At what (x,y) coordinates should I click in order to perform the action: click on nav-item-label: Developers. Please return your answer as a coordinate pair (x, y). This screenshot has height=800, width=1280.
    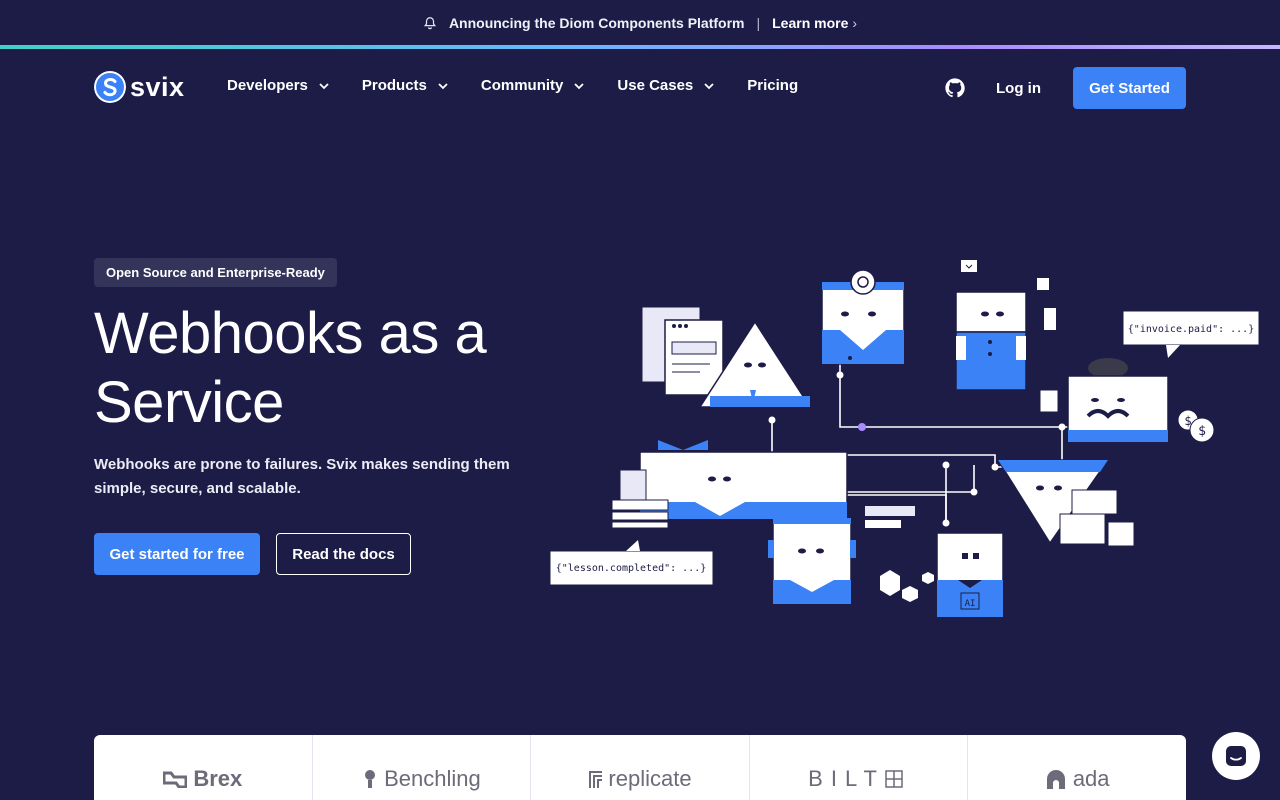
    Looking at the image, I should click on (267, 85).